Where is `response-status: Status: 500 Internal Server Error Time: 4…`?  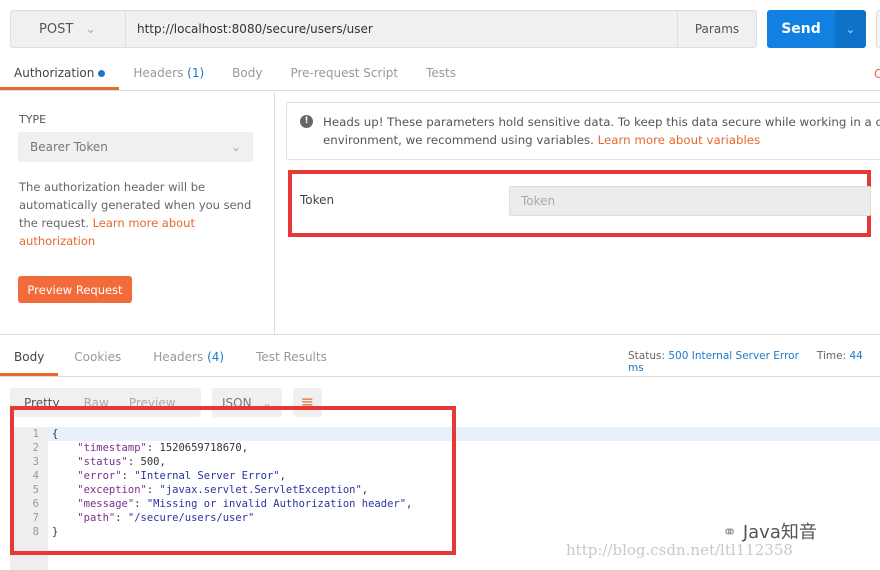 response-status: Status: 500 Internal Server Error Time: 4… is located at coordinates (745, 362).